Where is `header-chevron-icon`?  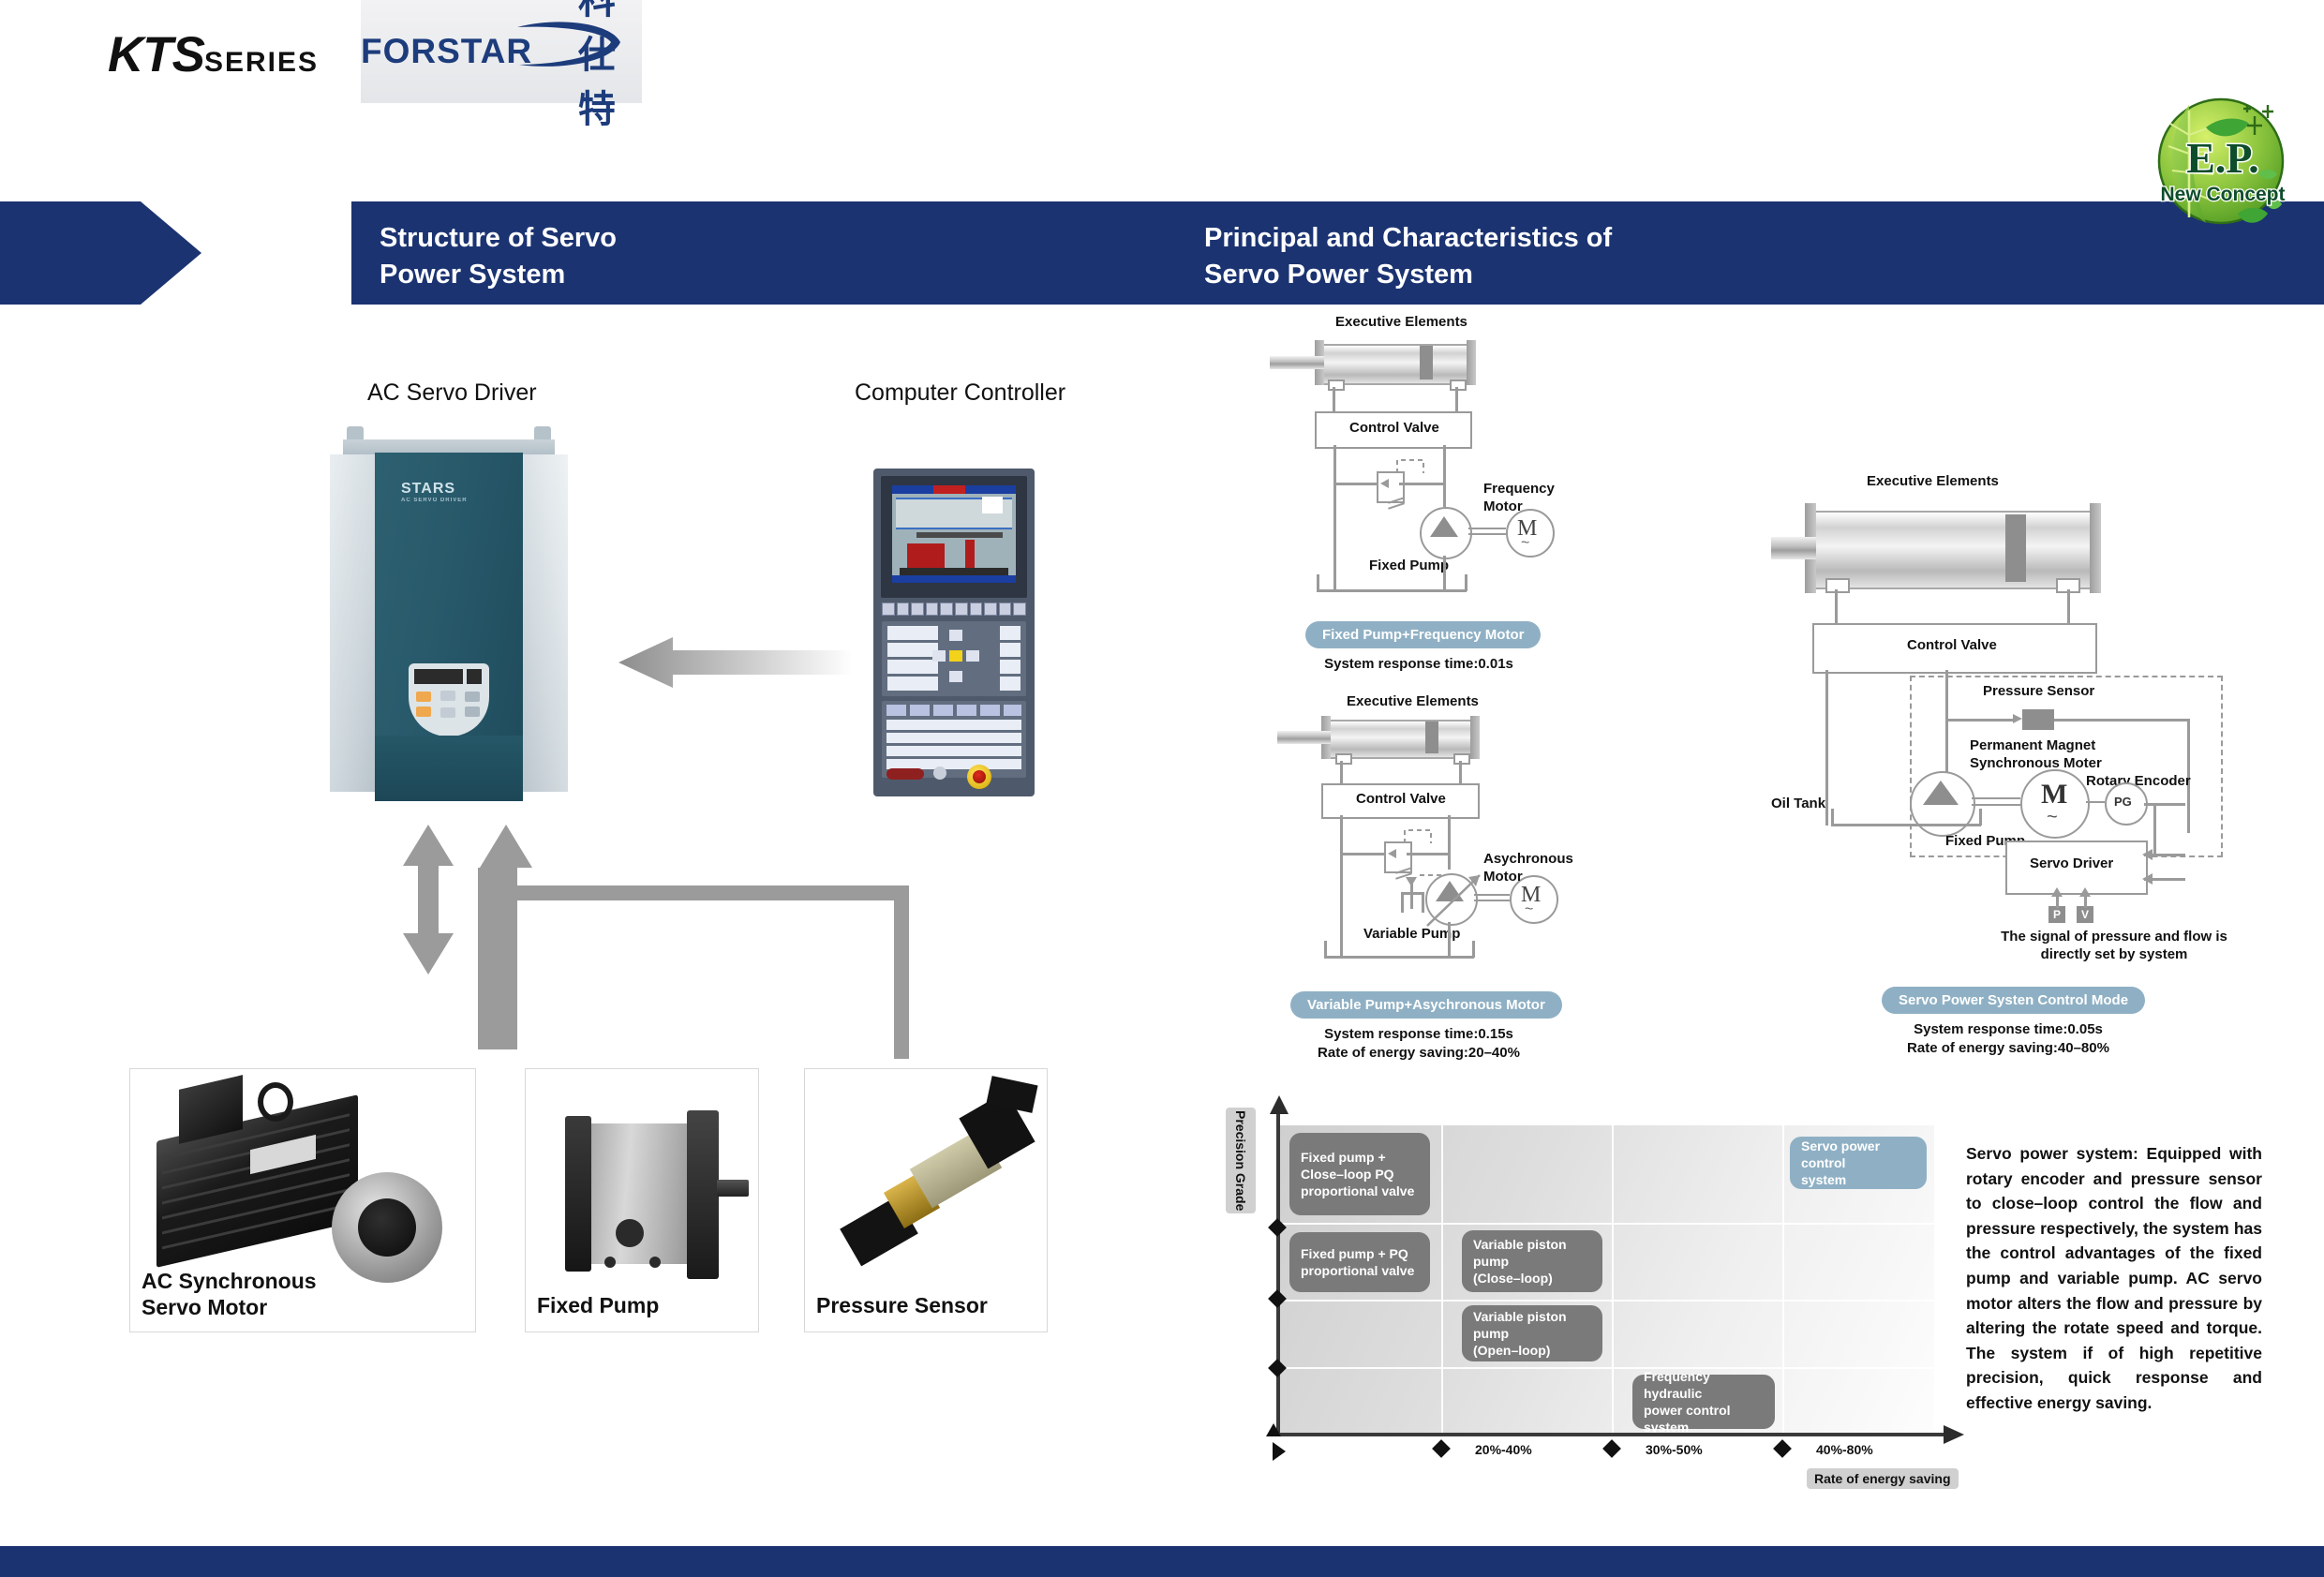
header-chevron-icon is located at coordinates (100, 253).